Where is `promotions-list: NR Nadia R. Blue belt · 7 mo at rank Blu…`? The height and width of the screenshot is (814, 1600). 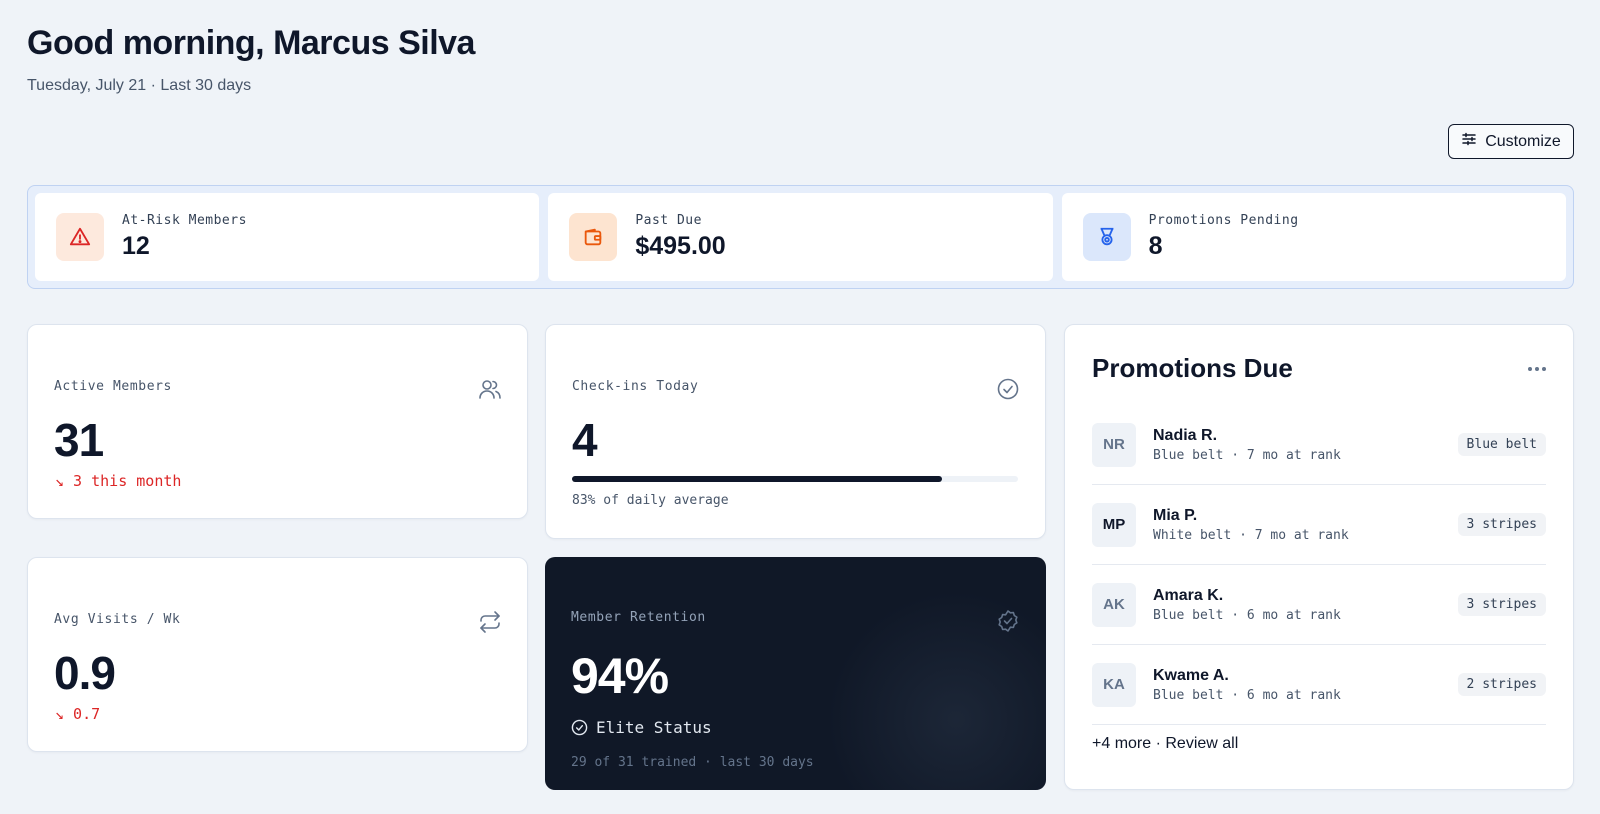
promotions-list: NR Nadia R. Blue belt · 7 mo at rank Blu… is located at coordinates (1319, 565).